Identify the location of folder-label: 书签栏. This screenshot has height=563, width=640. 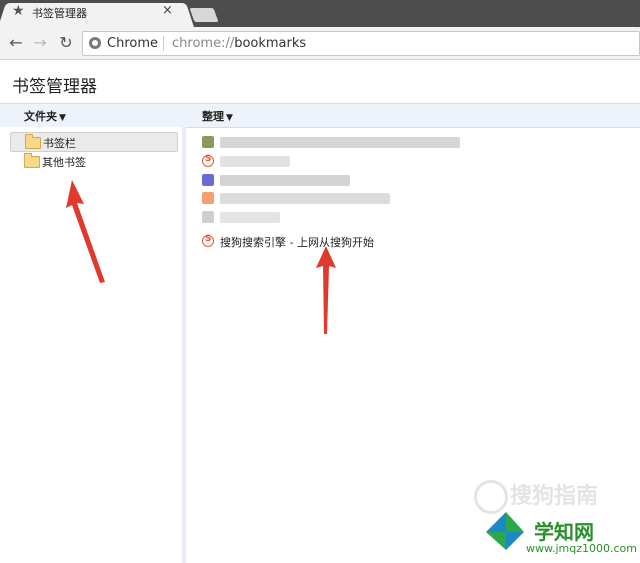
(59, 143).